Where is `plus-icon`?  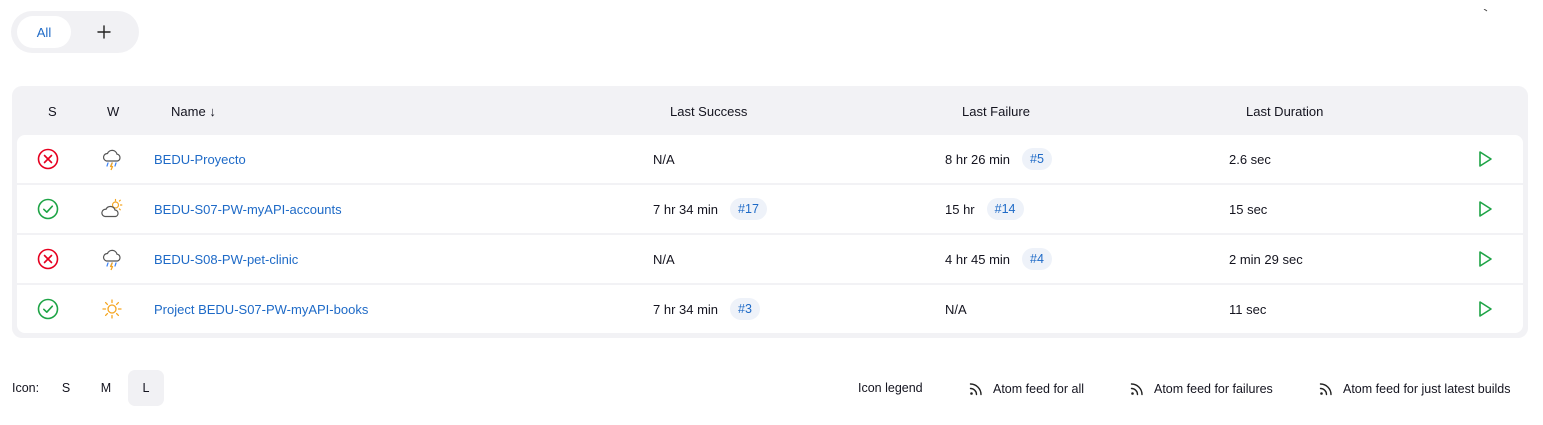 plus-icon is located at coordinates (104, 32).